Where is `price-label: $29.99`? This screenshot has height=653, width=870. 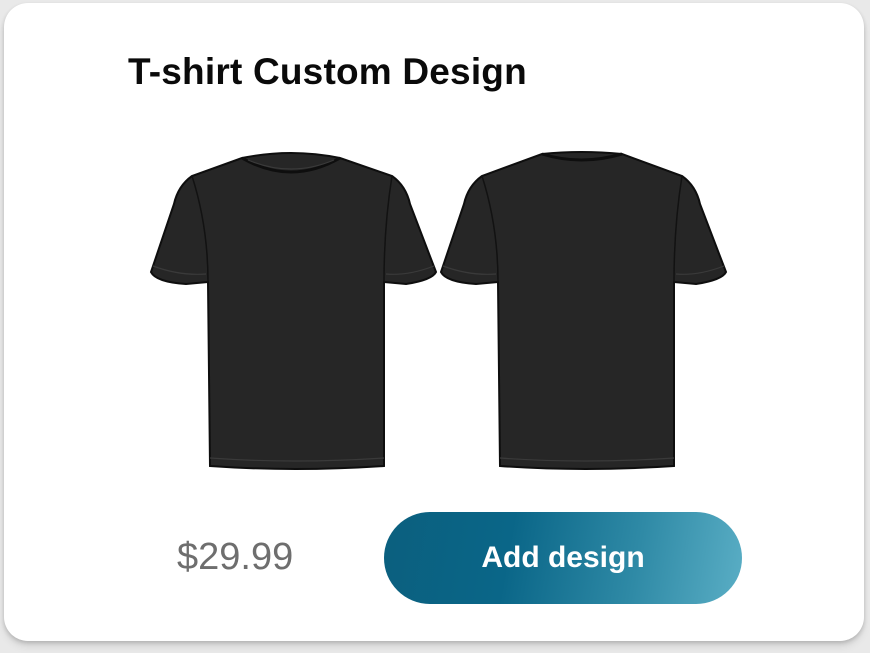 price-label: $29.99 is located at coordinates (235, 557).